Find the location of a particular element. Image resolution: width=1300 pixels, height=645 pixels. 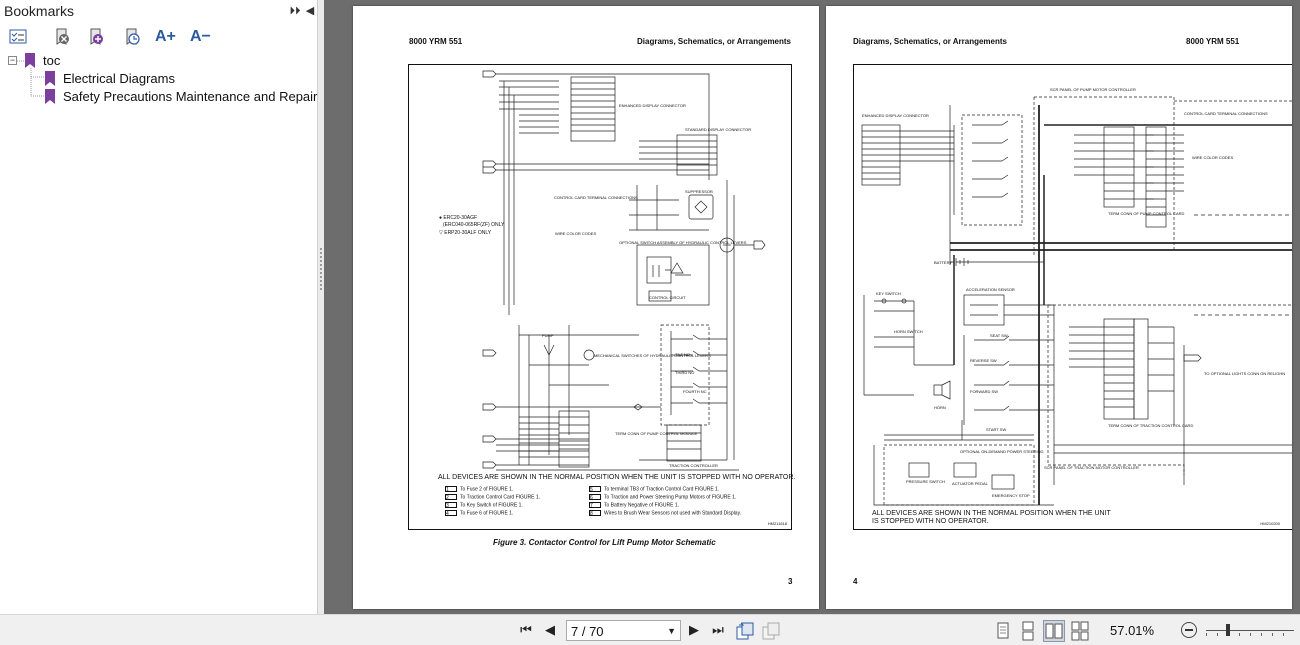

increase-text-size-icon: A+ is located at coordinates (166, 37).